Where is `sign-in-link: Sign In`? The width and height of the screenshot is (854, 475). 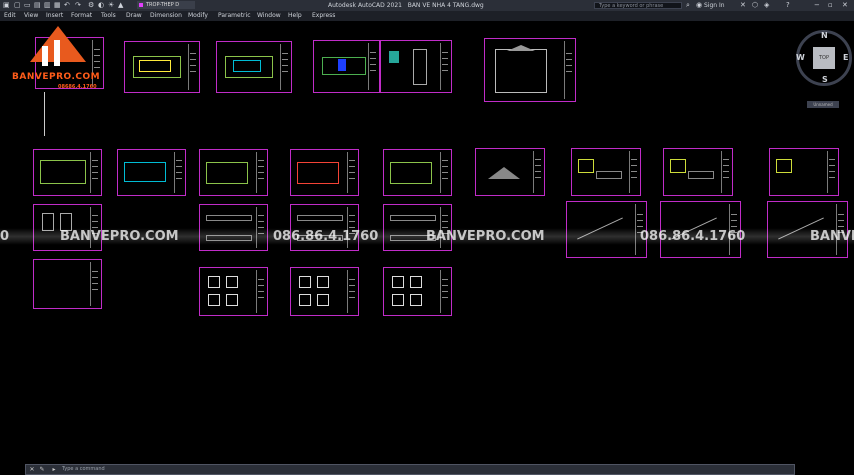
sign-in-link: Sign In is located at coordinates (714, 5).